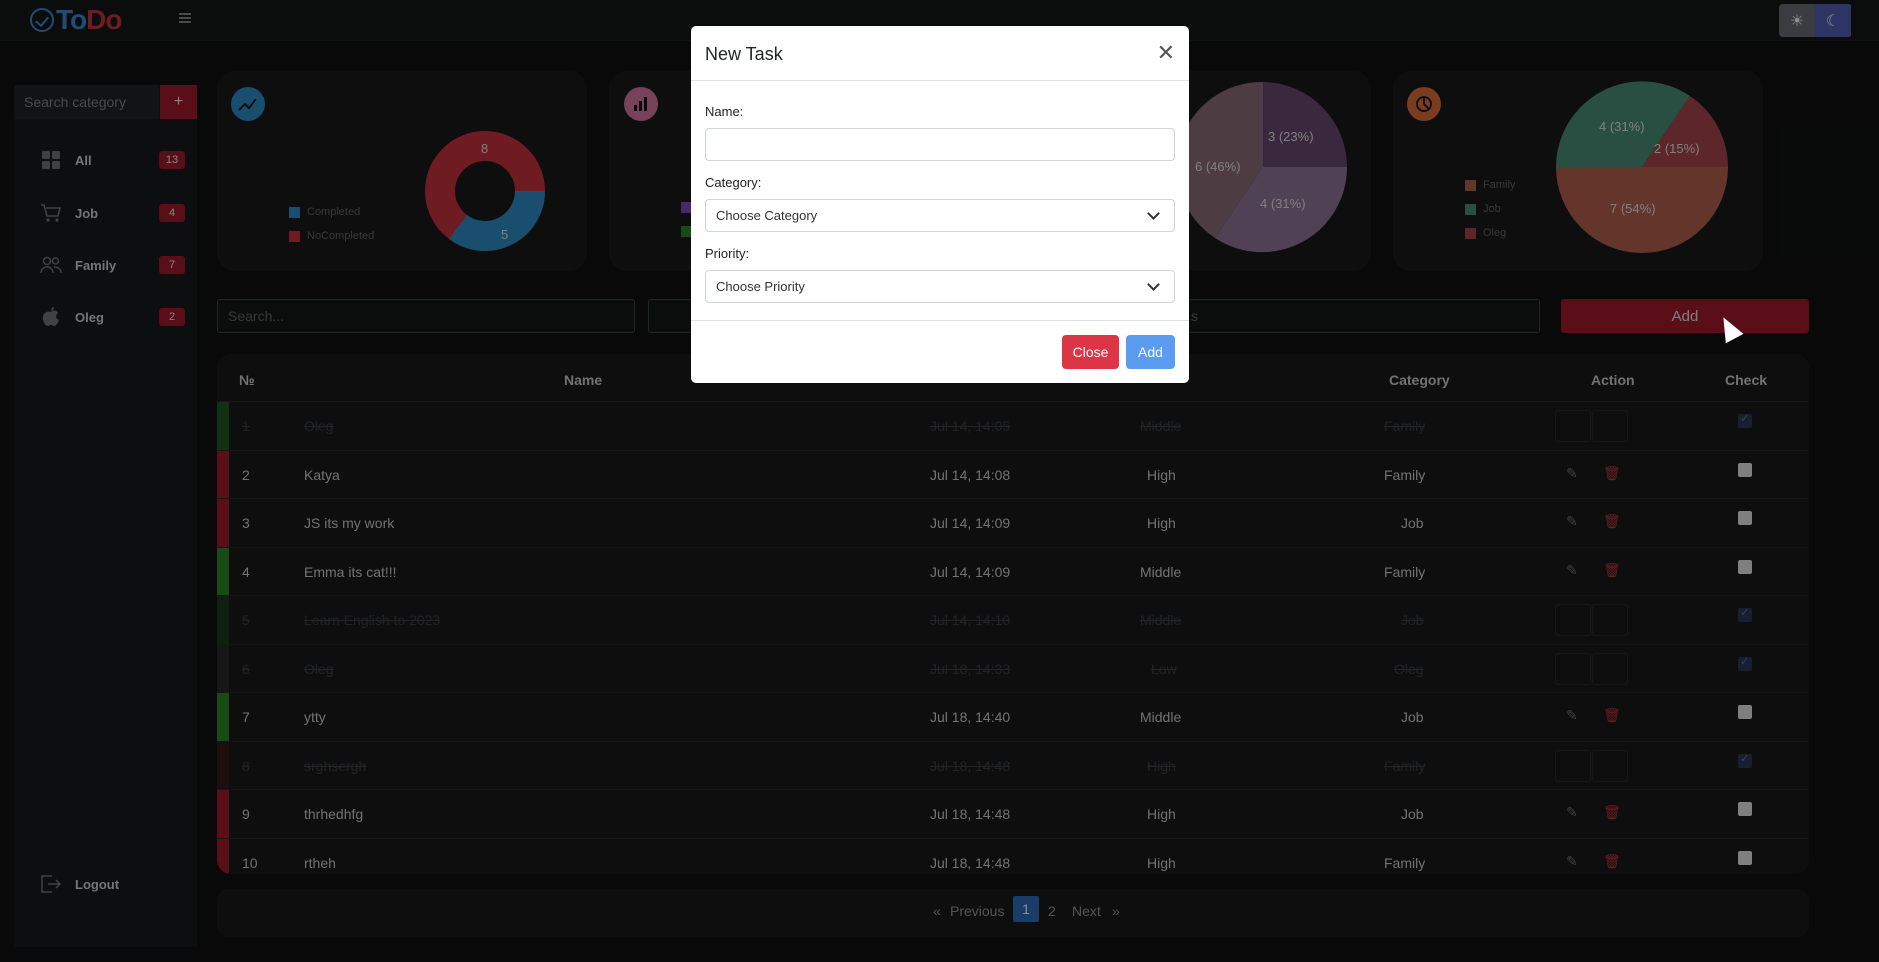  What do you see at coordinates (733, 182) in the screenshot?
I see `category-label: Category:` at bounding box center [733, 182].